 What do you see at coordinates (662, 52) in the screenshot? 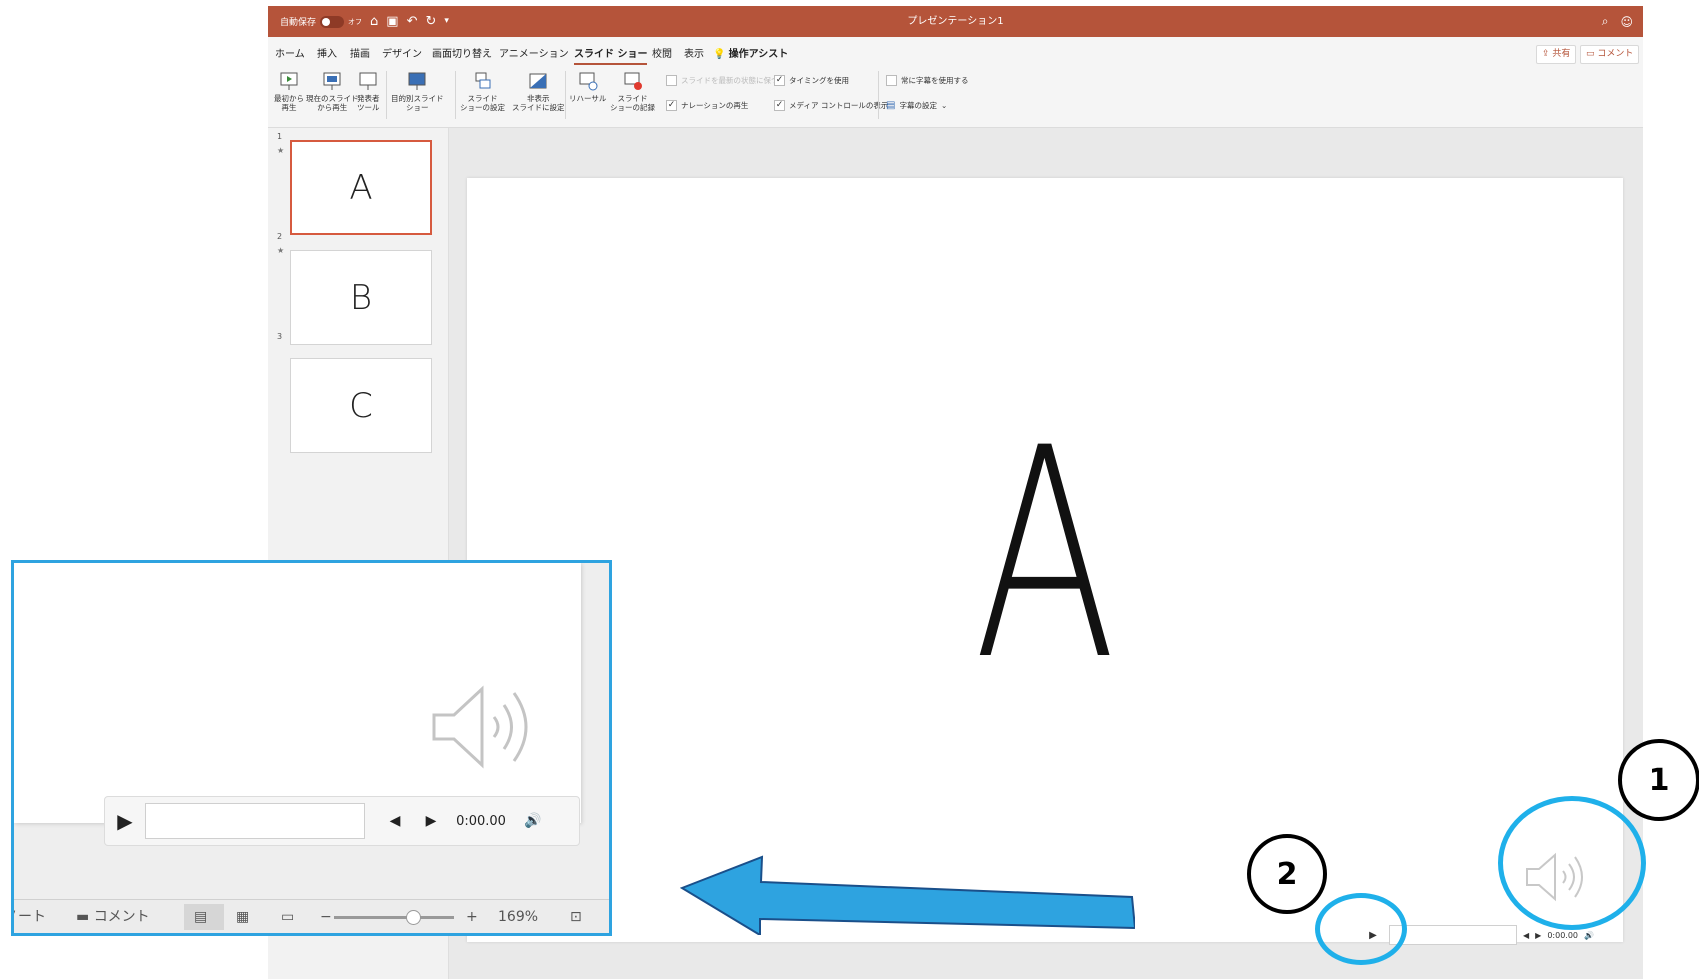
I see `tab-review: 校閲` at bounding box center [662, 52].